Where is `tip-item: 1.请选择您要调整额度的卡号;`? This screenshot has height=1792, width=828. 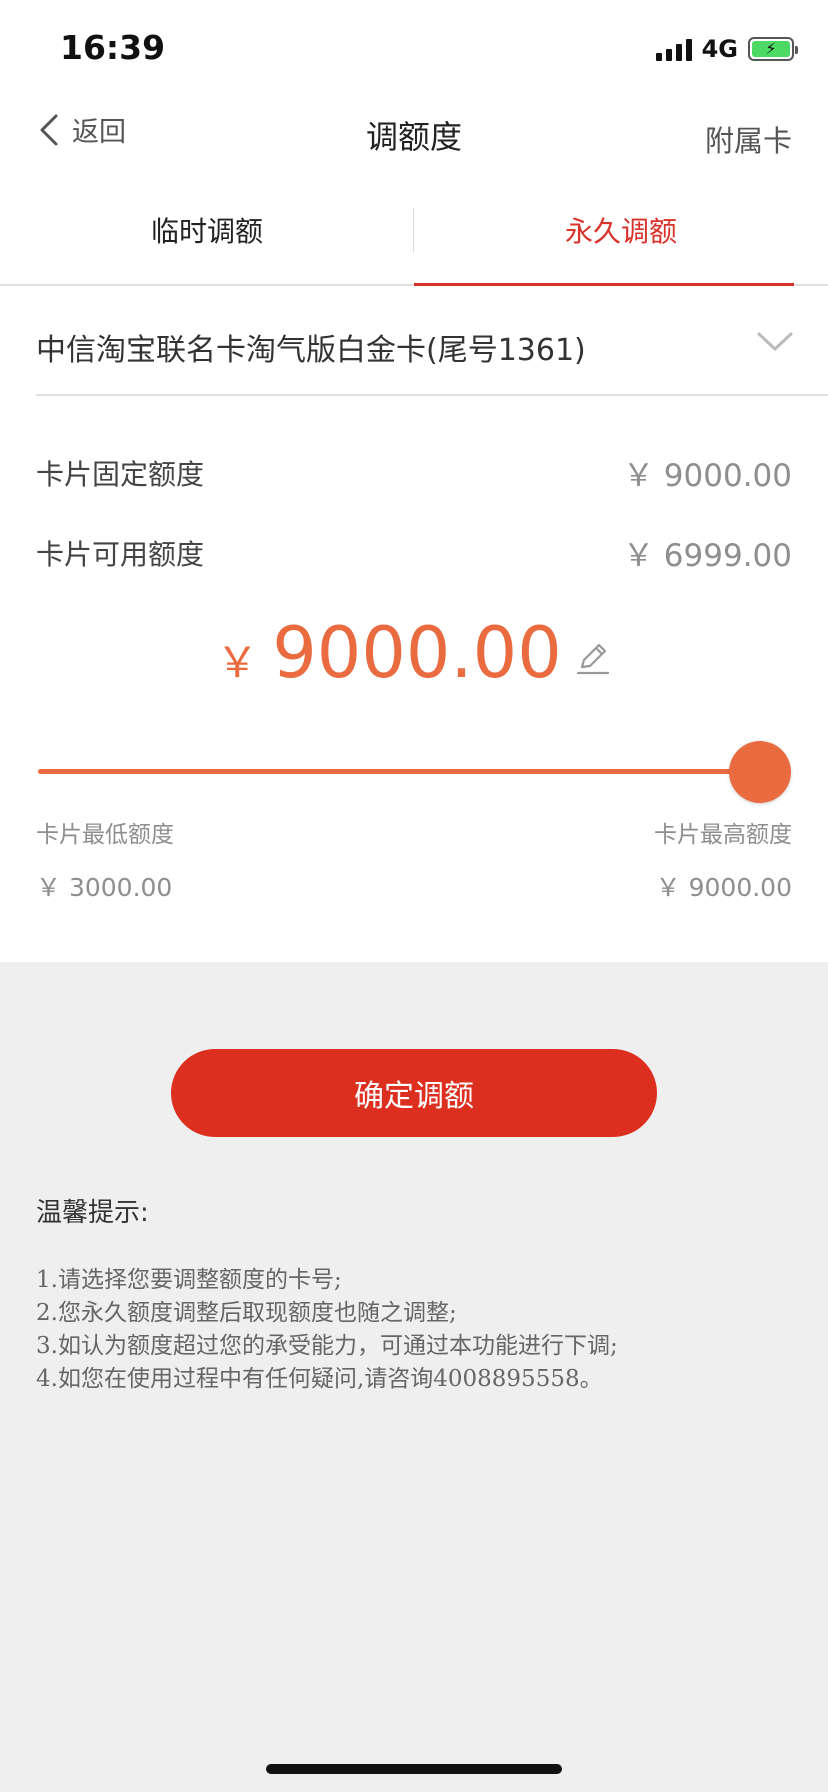 tip-item: 1.请选择您要调整额度的卡号; is located at coordinates (189, 1280).